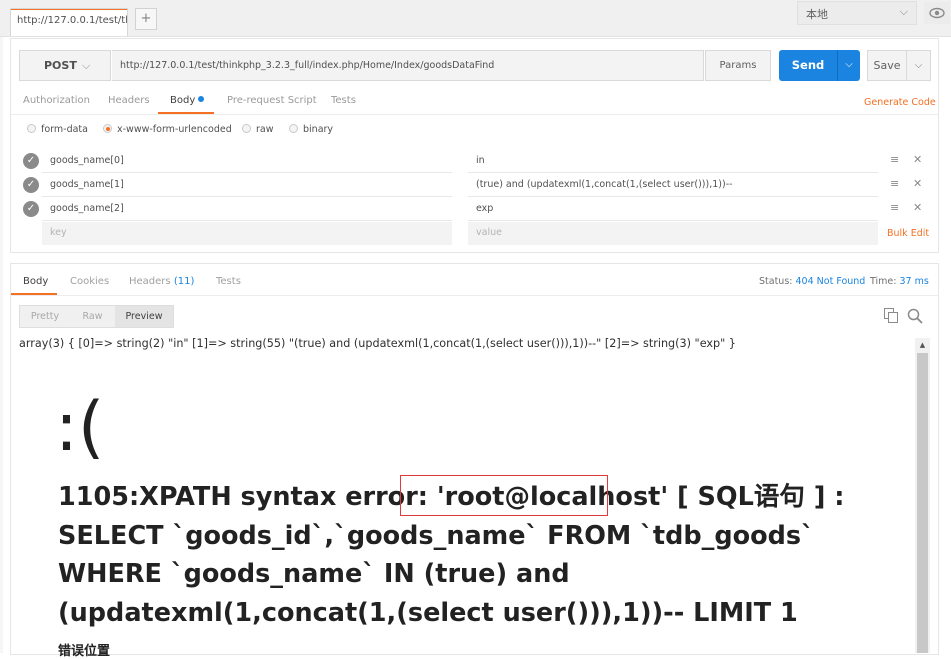 This screenshot has height=659, width=951. I want to click on send-button: Send, so click(808, 65).